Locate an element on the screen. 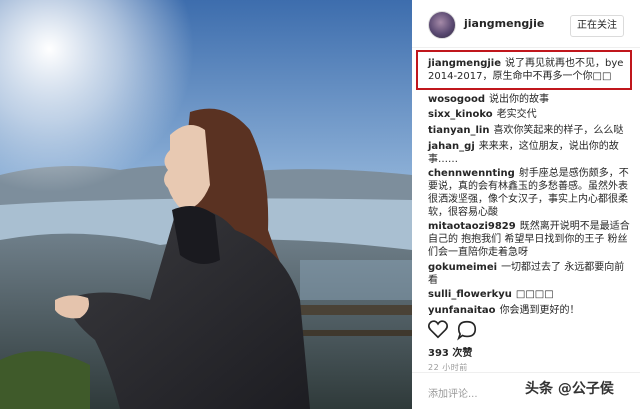 Image resolution: width=640 pixels, height=409 pixels. comment-username: jahan_gj is located at coordinates (451, 146).